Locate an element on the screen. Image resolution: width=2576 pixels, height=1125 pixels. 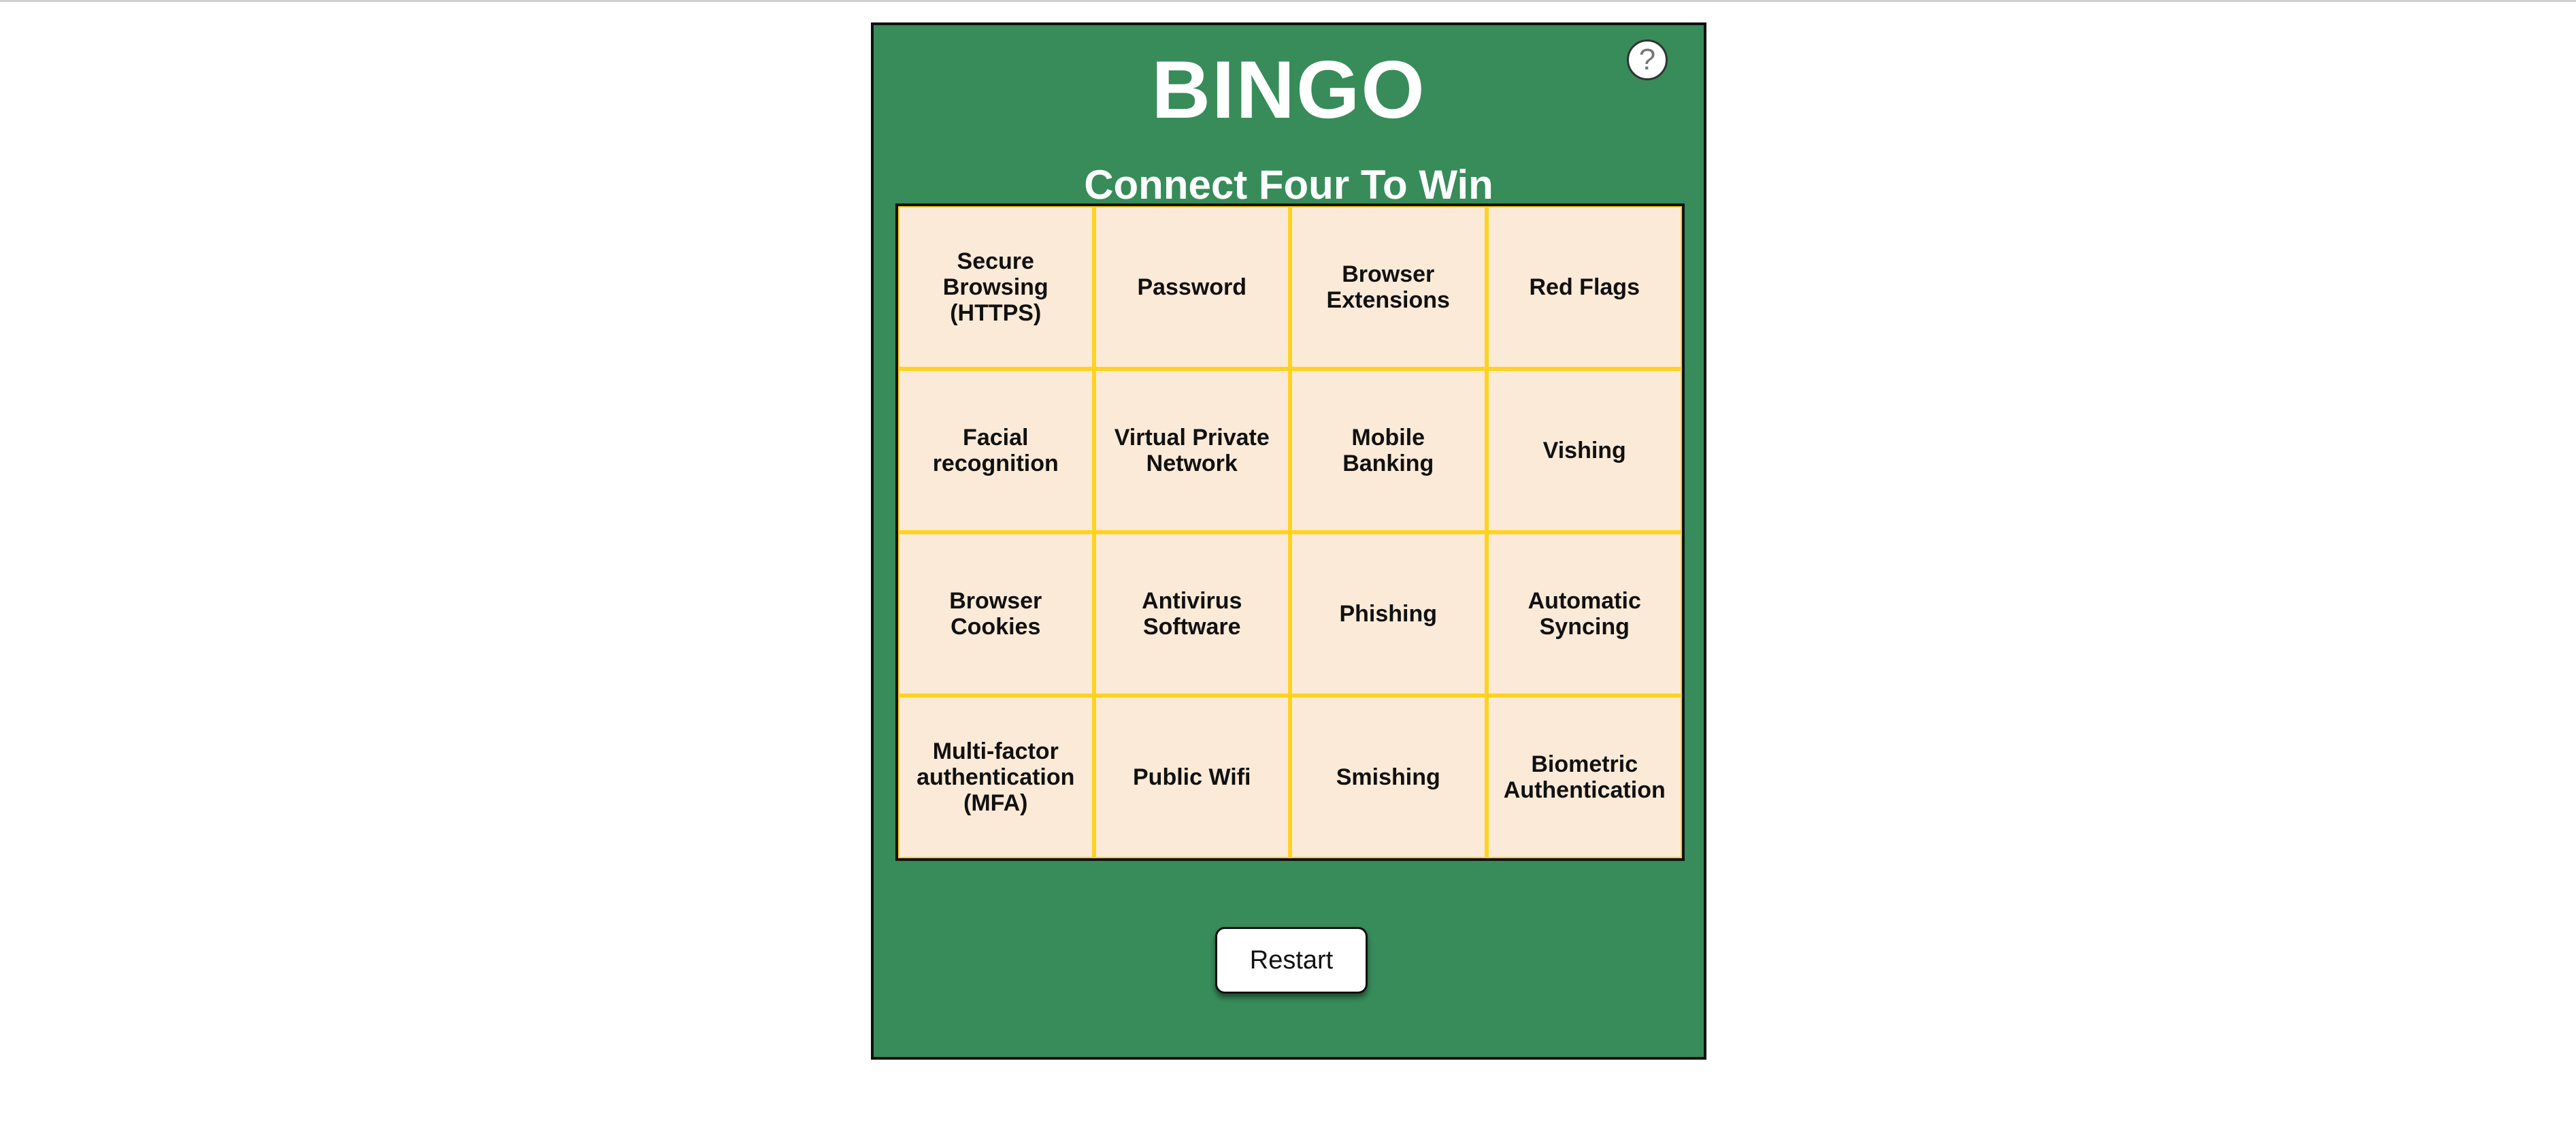
question-mark-icon: ? is located at coordinates (1647, 60).